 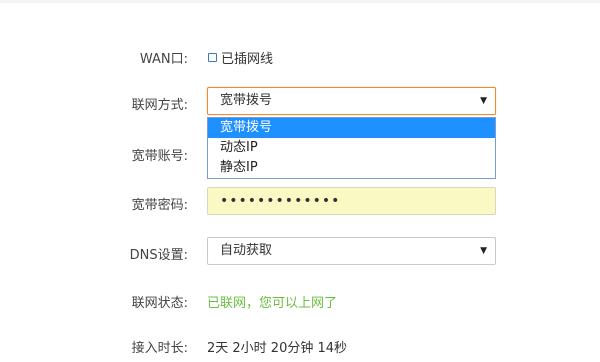 I want to click on wan-label: WAN口:, so click(x=163, y=59).